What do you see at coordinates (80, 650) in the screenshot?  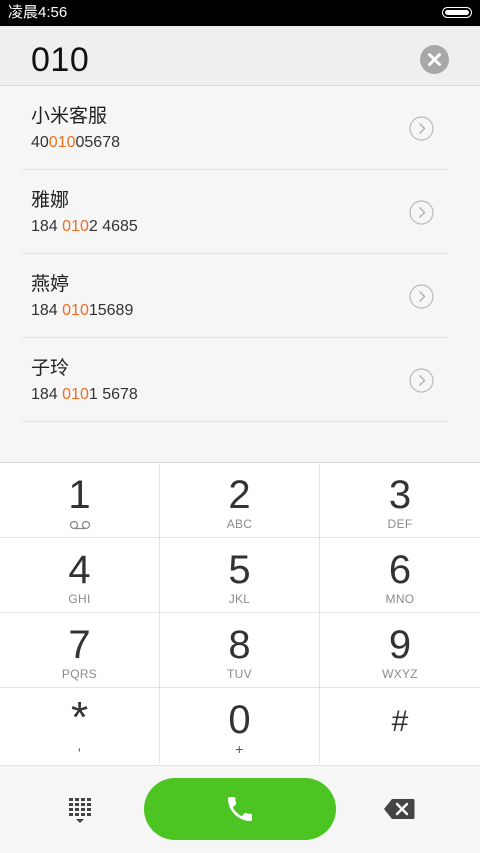 I see `key-7: 7 PQRS` at bounding box center [80, 650].